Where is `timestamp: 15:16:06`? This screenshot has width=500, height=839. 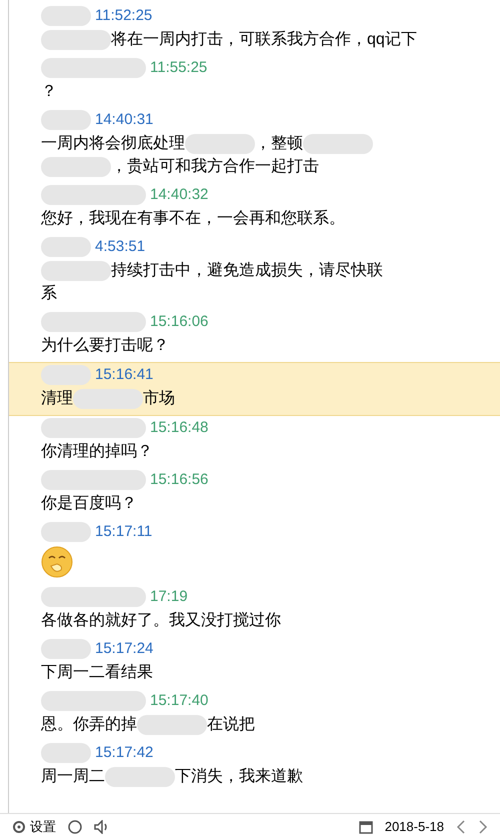
timestamp: 15:16:06 is located at coordinates (179, 322).